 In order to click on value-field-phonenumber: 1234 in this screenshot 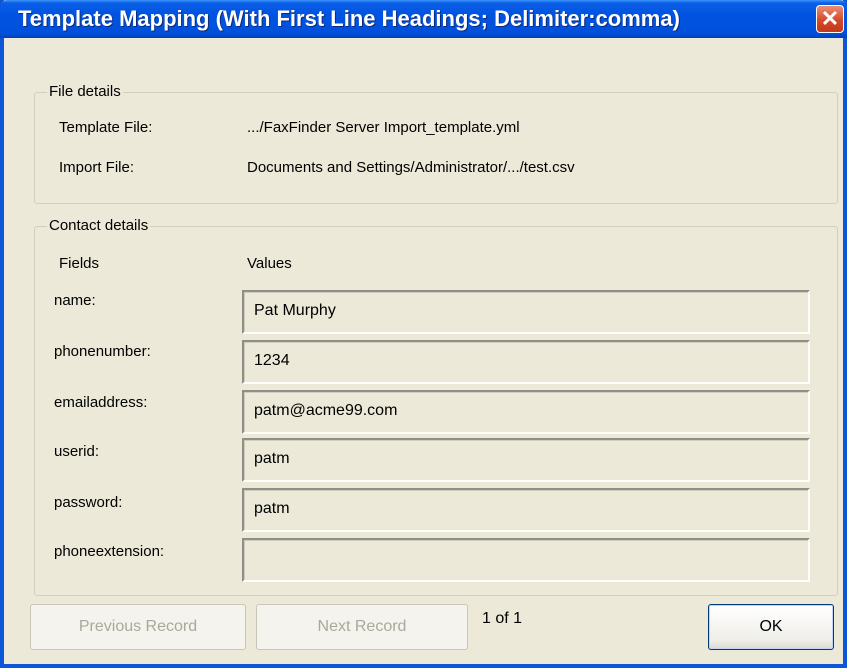, I will do `click(526, 362)`.